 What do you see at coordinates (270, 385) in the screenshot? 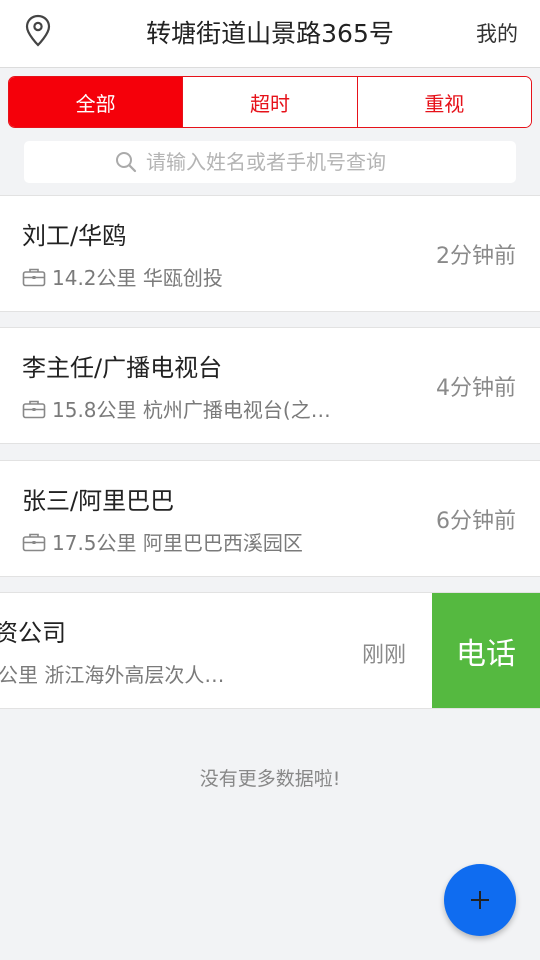
I see `list-item: 李主任/广播电视台 15.8公里 杭州广播电视台(之… 4分钟前` at bounding box center [270, 385].